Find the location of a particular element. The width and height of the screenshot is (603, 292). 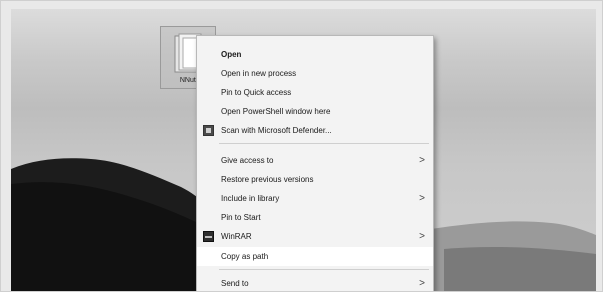

menu-item-pin-quick-access: Pin to Quick access is located at coordinates (315, 92).